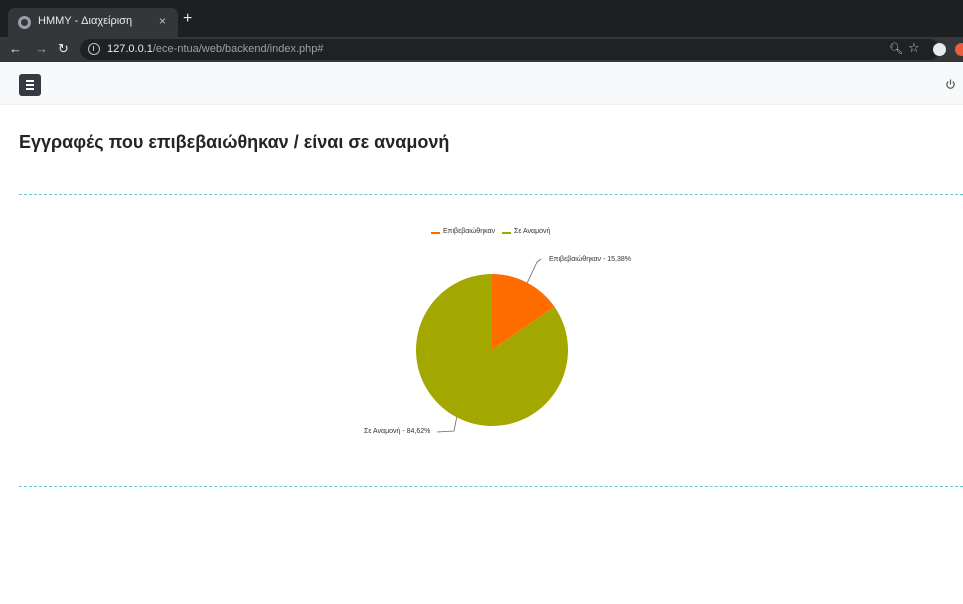 This screenshot has width=963, height=604. Describe the element at coordinates (397, 431) in the screenshot. I see `slice-label: Σε Αναμονή - 84,62%` at that location.